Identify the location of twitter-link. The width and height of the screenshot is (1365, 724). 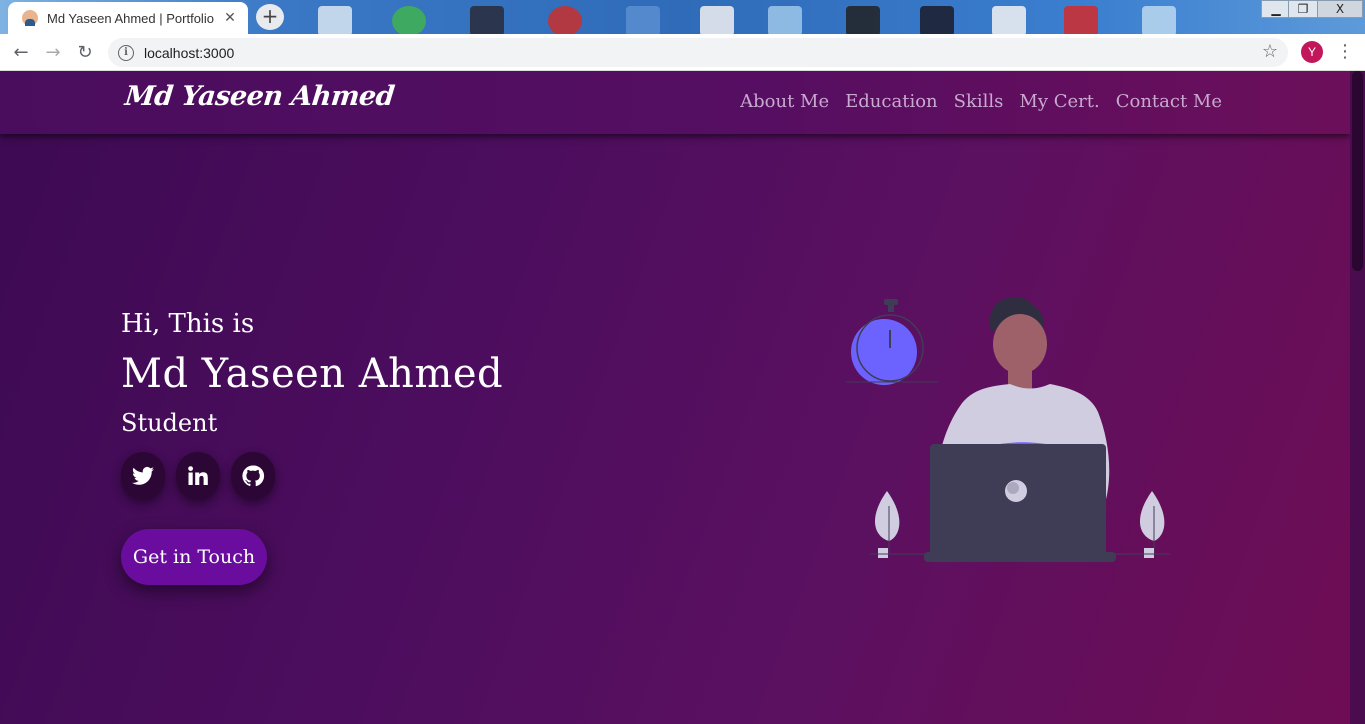
(143, 476).